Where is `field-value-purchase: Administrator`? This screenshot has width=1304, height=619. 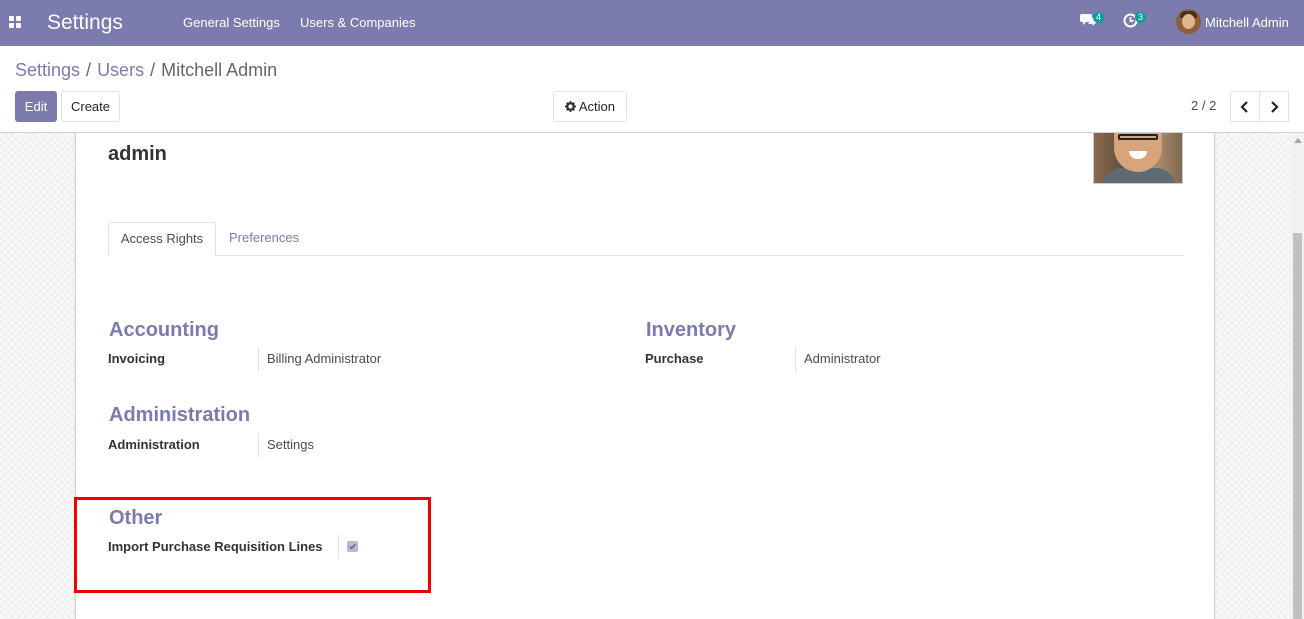
field-value-purchase: Administrator is located at coordinates (838, 359).